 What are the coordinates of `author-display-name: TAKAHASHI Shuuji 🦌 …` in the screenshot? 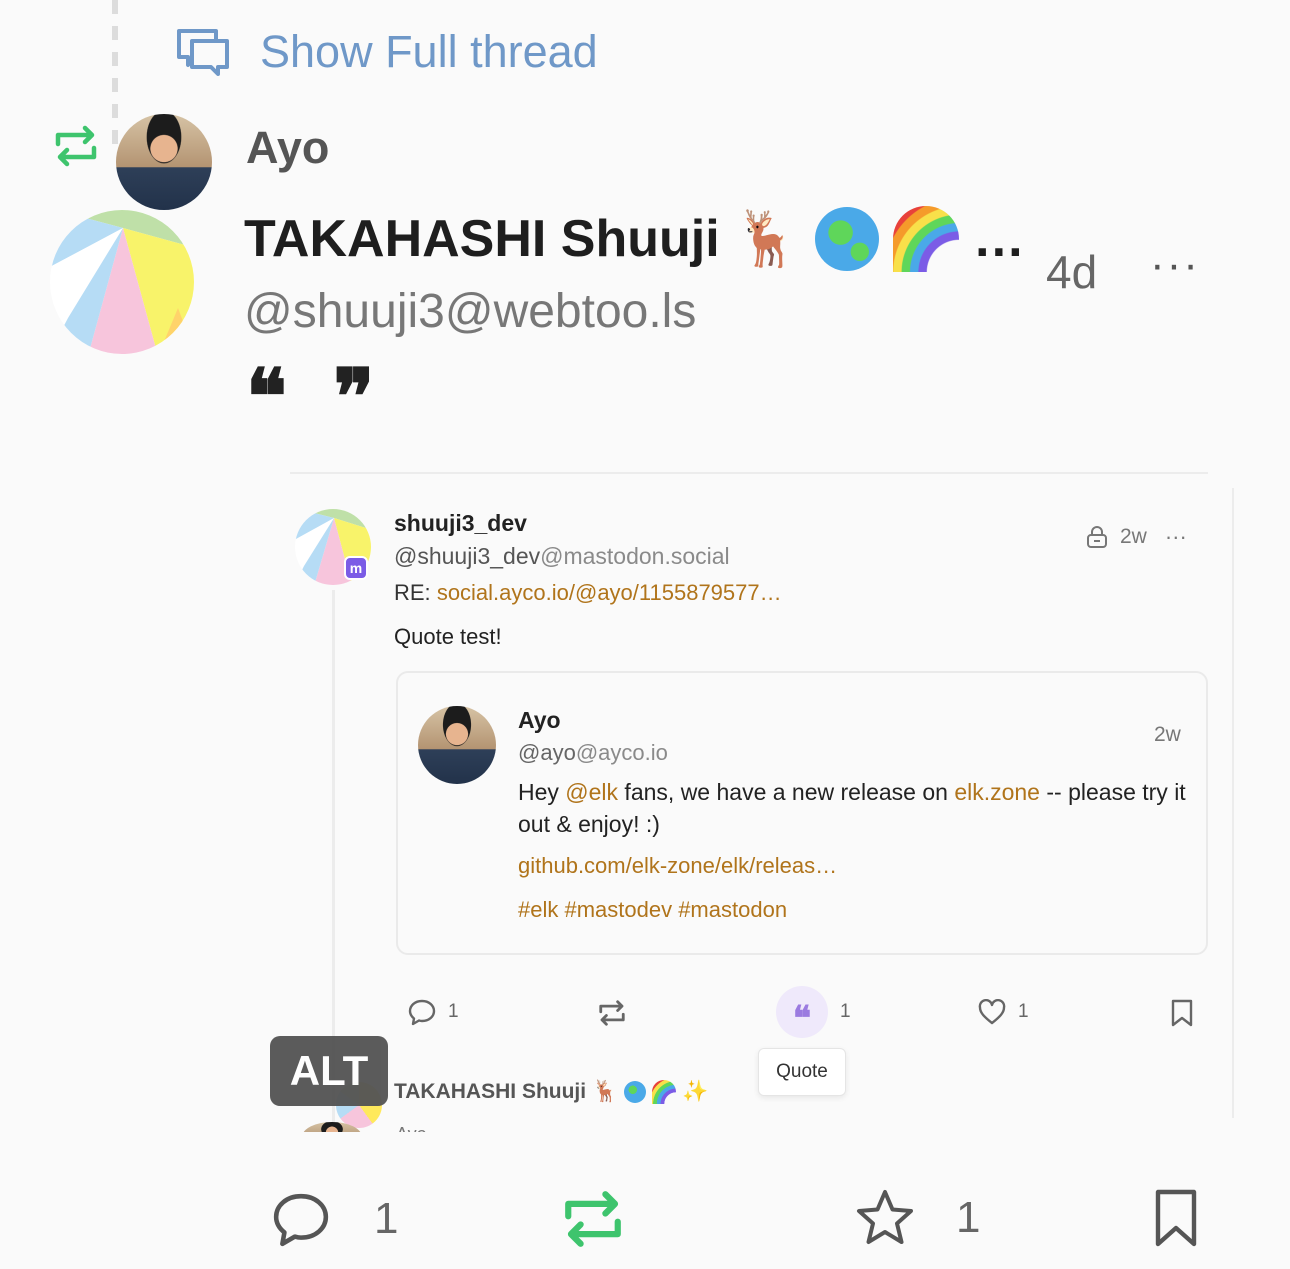 It's located at (634, 239).